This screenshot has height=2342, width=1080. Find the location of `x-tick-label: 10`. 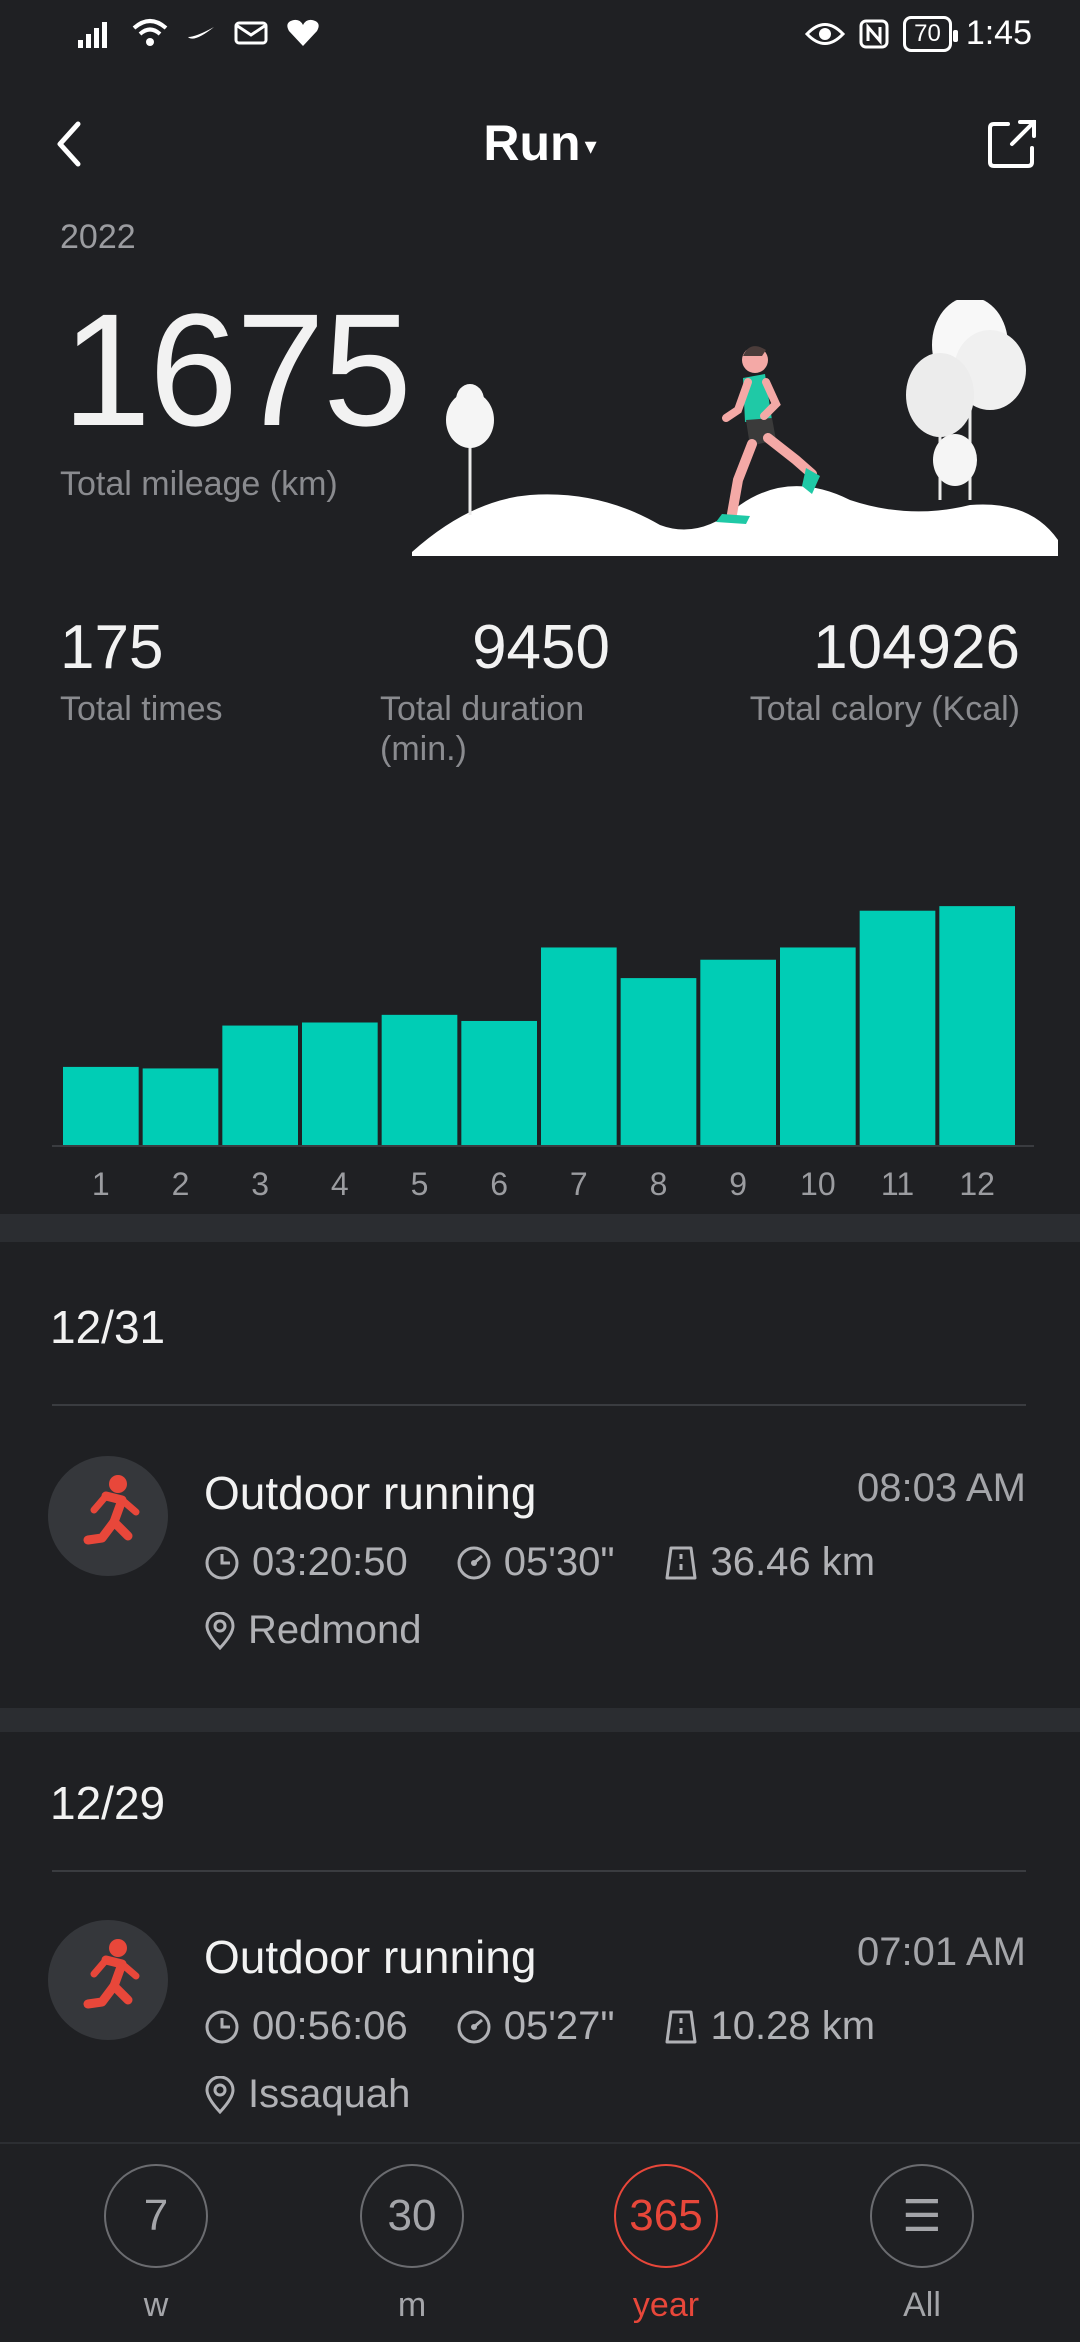

x-tick-label: 10 is located at coordinates (818, 1184).